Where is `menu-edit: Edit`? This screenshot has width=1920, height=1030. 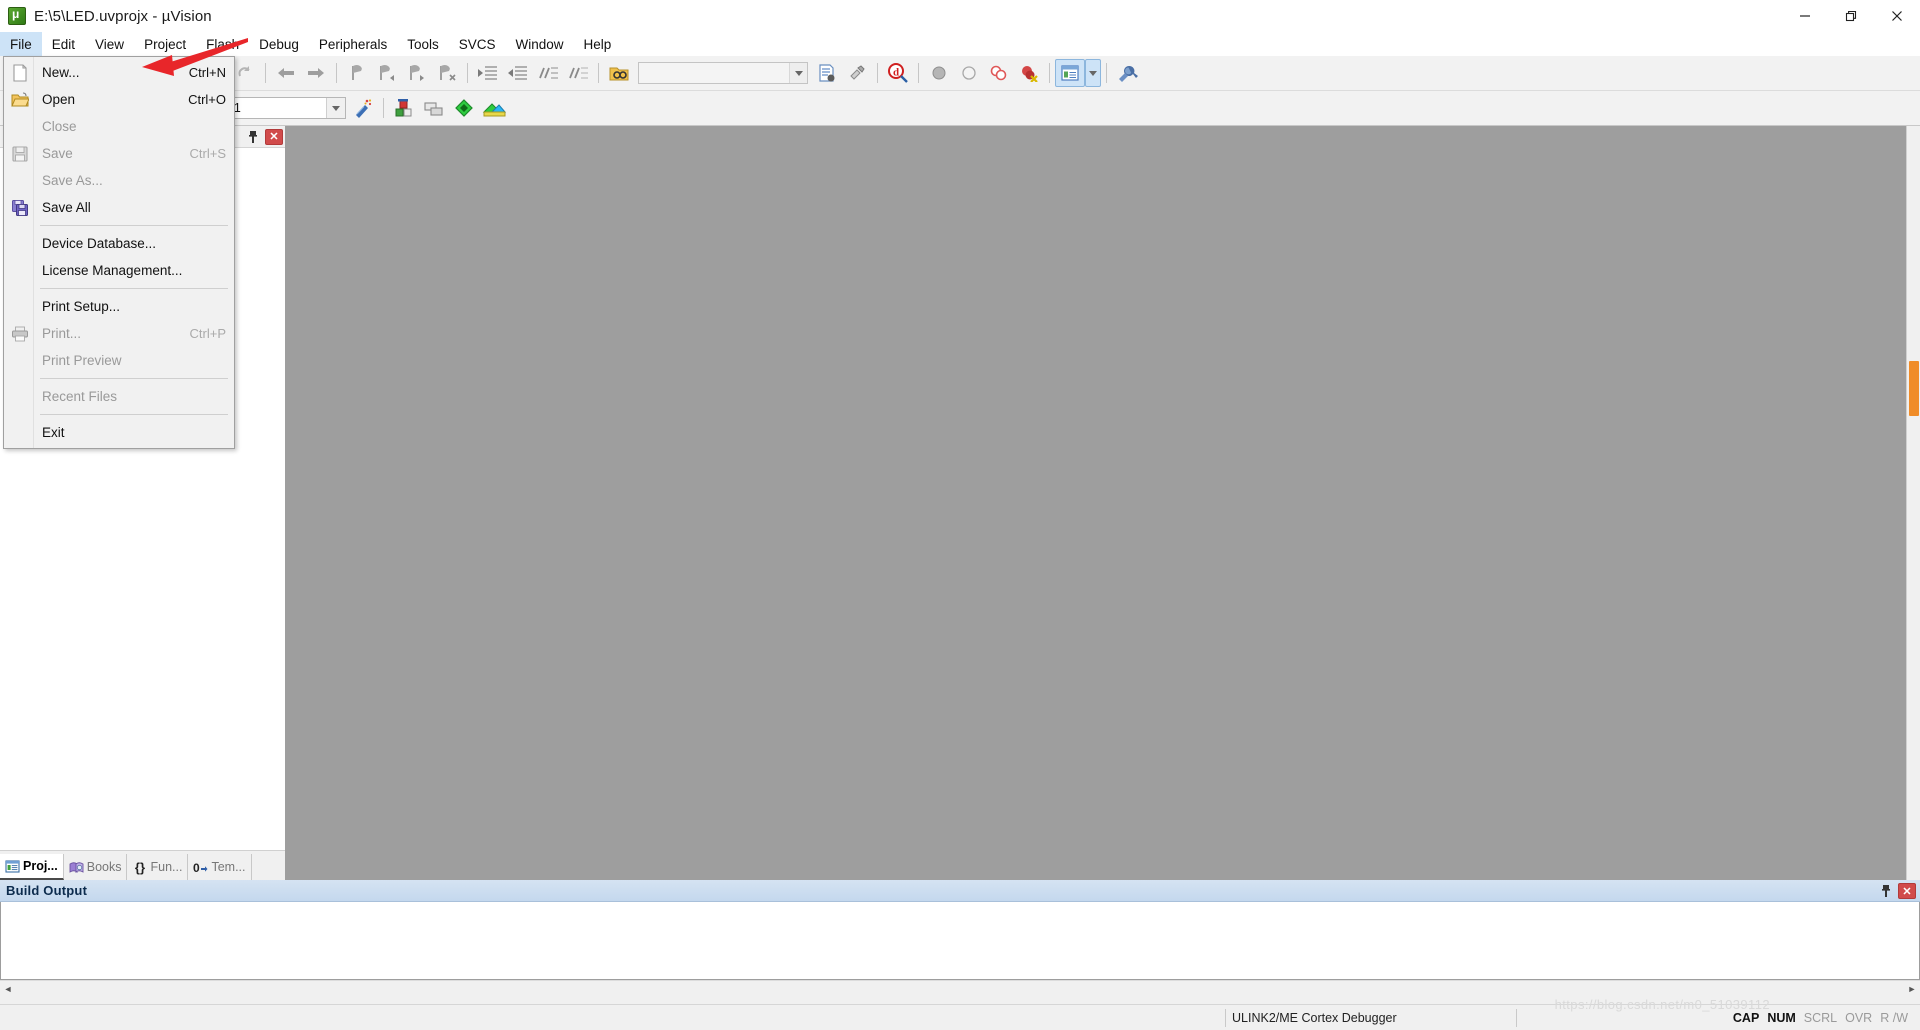
menu-edit: Edit is located at coordinates (63, 44).